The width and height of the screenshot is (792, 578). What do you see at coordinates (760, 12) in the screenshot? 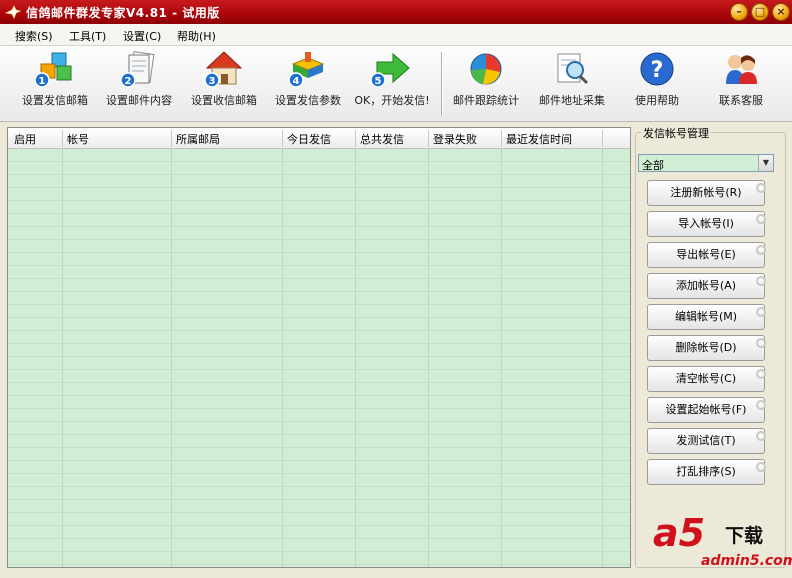
I see `maximize-button: □` at bounding box center [760, 12].